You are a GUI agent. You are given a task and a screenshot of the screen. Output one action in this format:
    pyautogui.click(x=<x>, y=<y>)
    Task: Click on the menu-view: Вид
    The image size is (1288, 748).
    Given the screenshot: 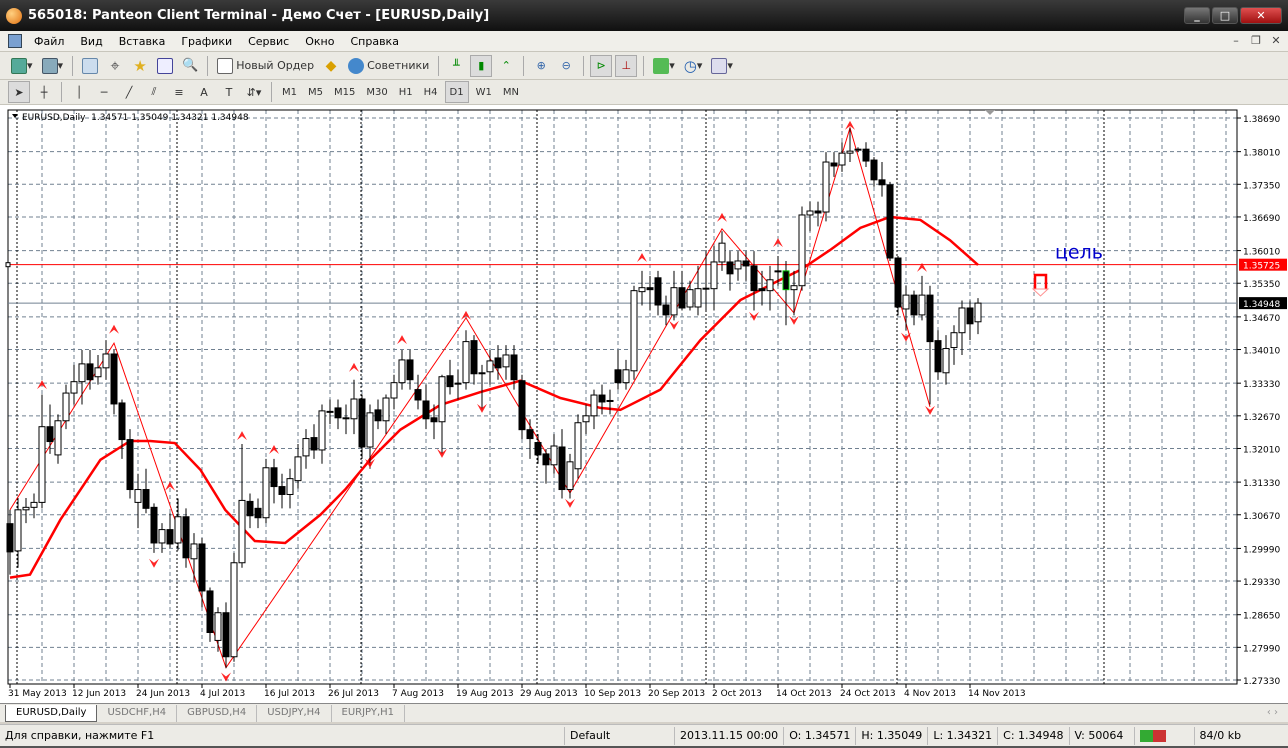 What is the action you would take?
    pyautogui.click(x=91, y=41)
    